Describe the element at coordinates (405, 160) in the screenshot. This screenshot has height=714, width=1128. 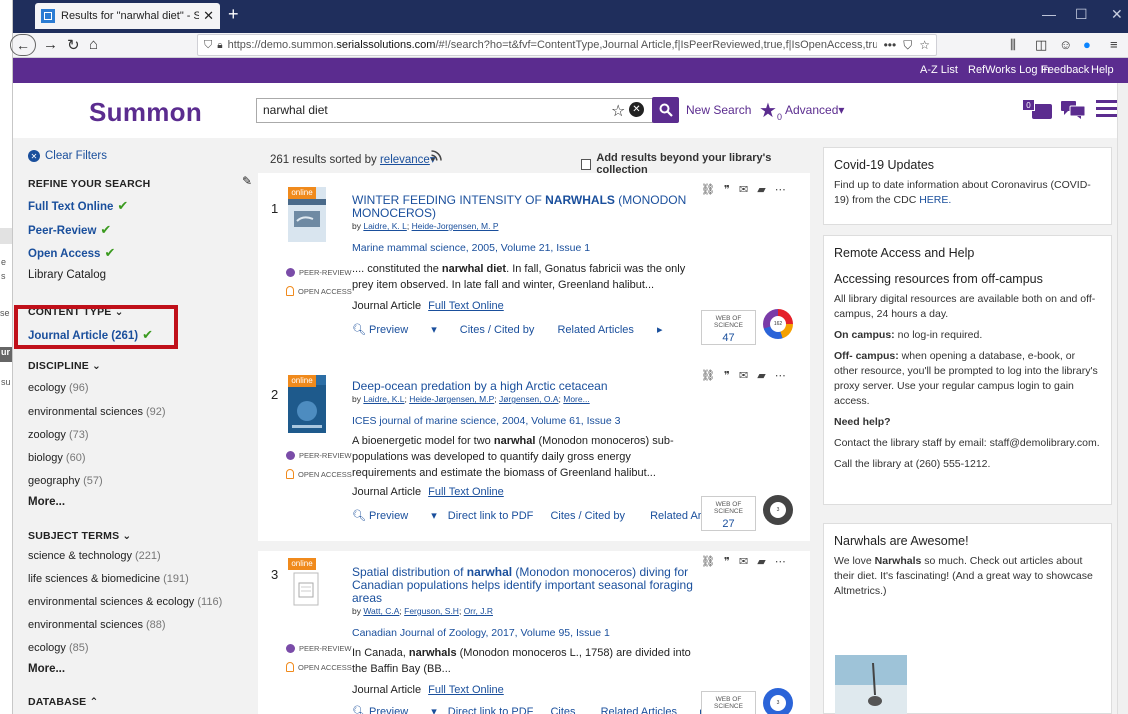
I see `sort-relevance-dropdown: relevance` at that location.